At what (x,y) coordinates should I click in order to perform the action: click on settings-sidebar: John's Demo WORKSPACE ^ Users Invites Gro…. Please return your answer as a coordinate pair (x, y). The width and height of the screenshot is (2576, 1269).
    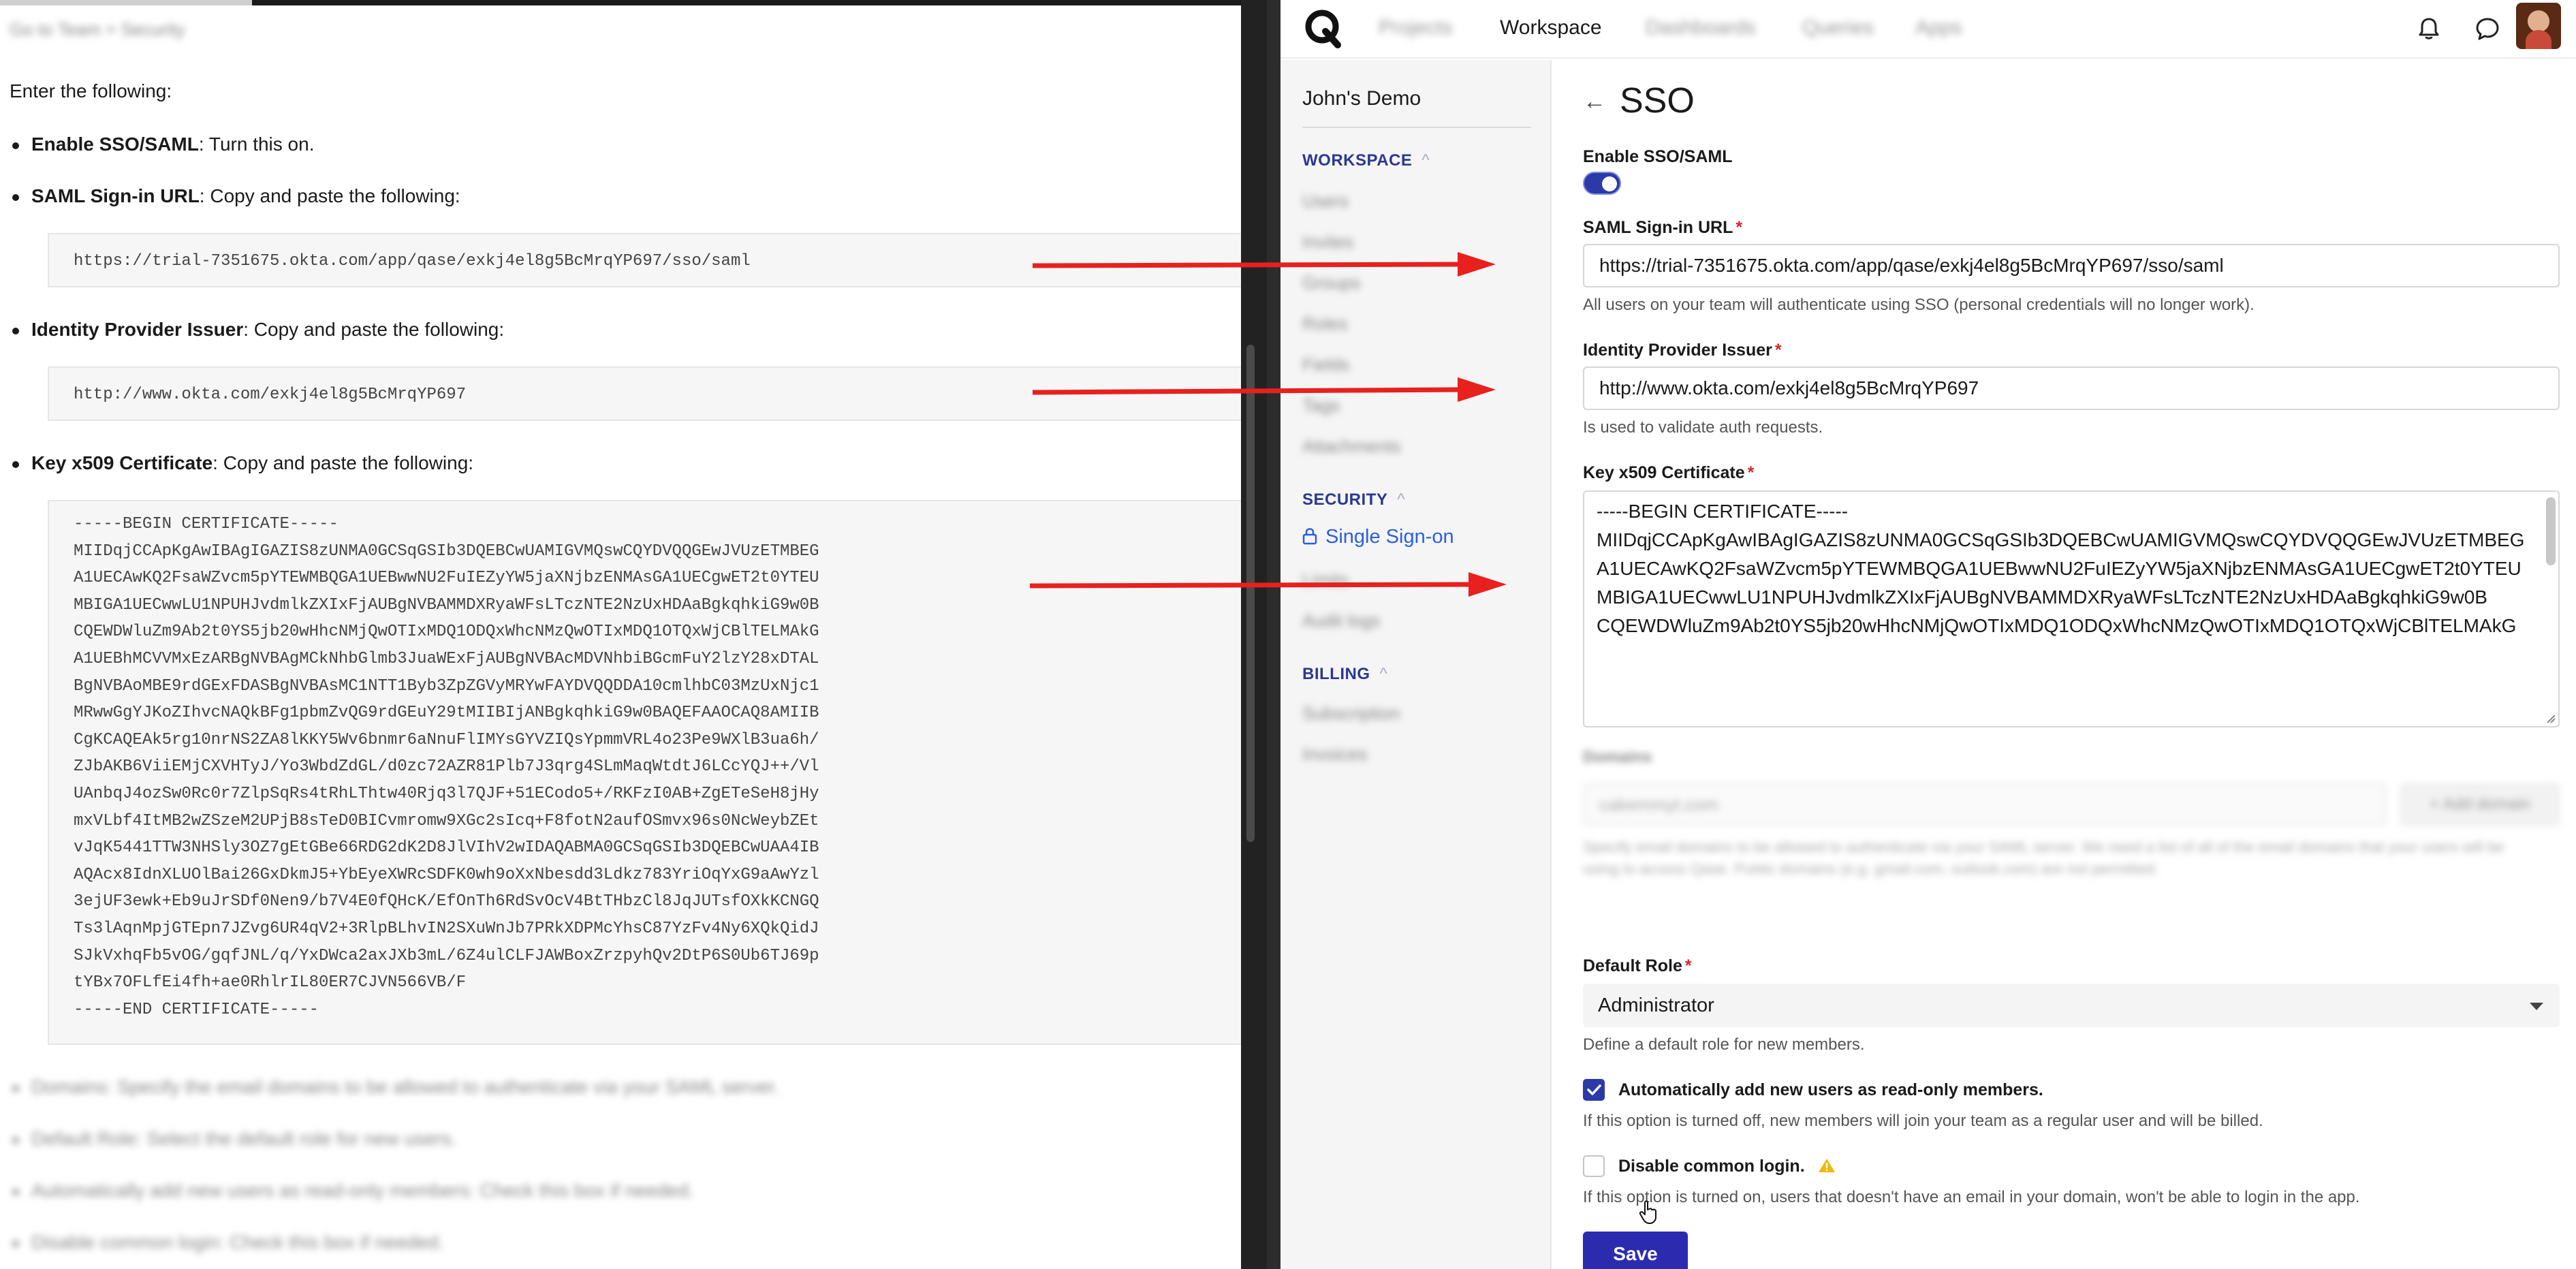
    Looking at the image, I should click on (1416, 664).